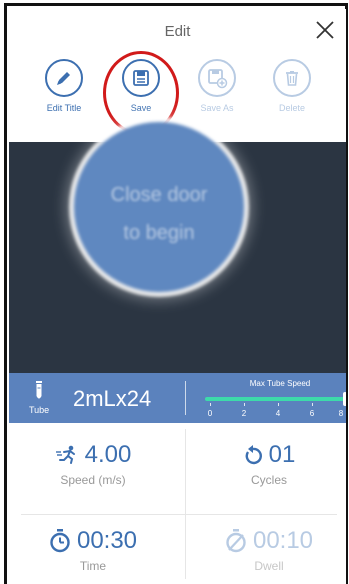 The width and height of the screenshot is (349, 584). Describe the element at coordinates (280, 383) in the screenshot. I see `max-tube-speed-title: Max Tube Speed` at that location.